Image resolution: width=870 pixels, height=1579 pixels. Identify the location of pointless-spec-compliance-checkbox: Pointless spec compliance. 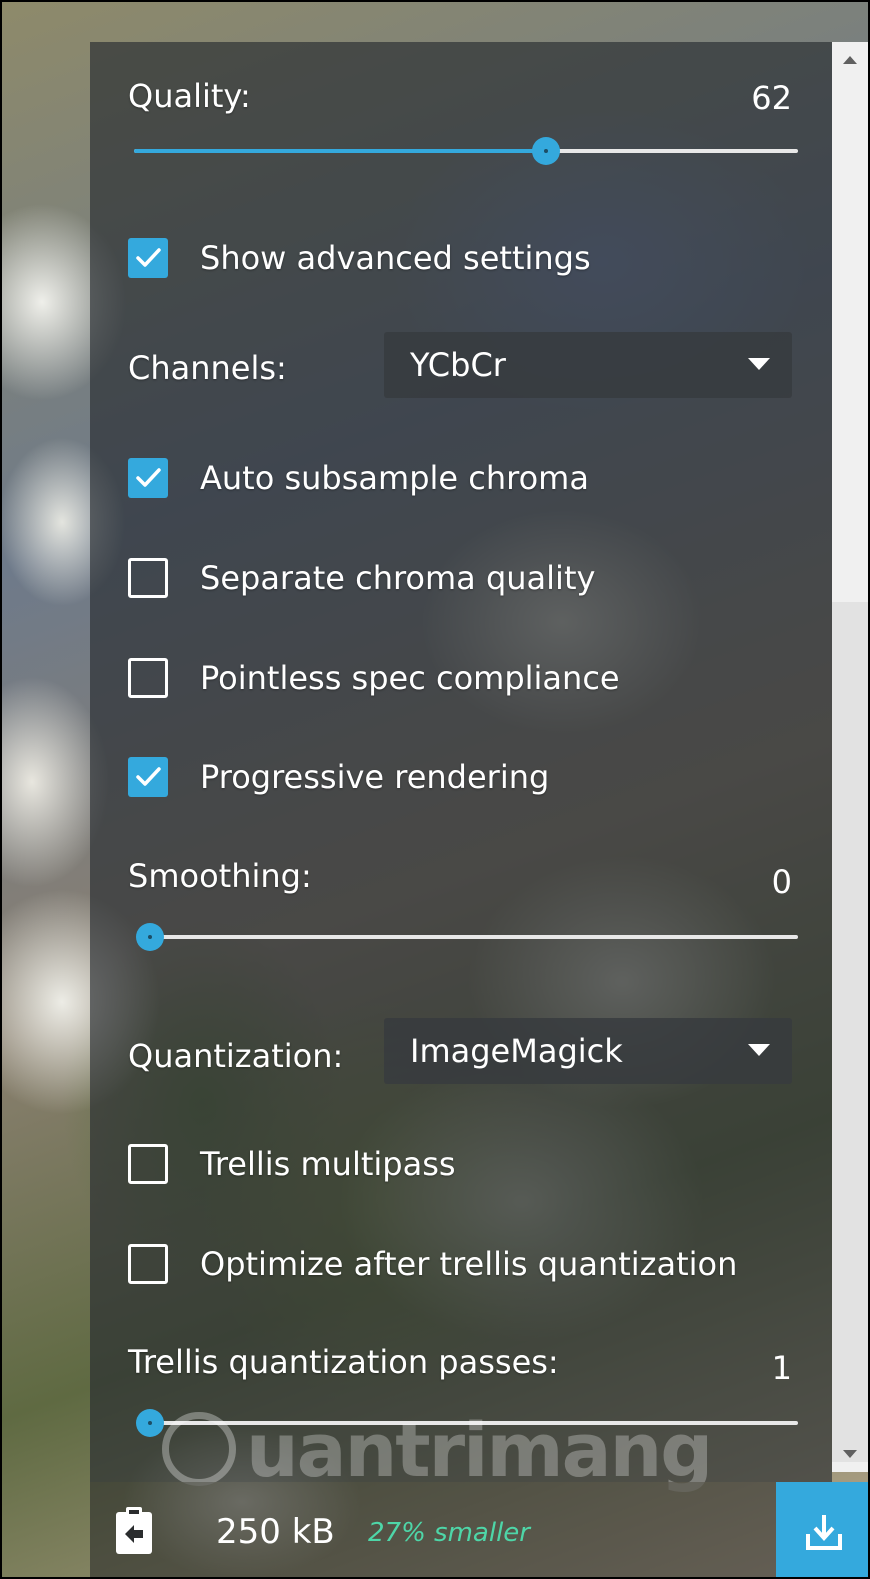
(438, 678).